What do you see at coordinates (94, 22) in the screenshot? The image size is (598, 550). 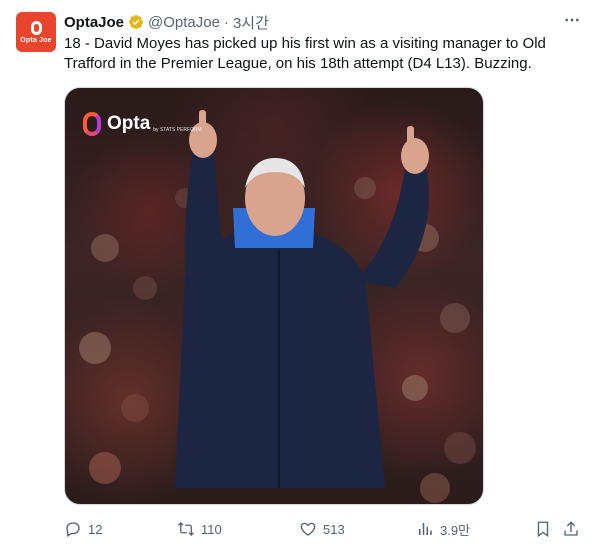 I see `author-name: OptaJoe` at bounding box center [94, 22].